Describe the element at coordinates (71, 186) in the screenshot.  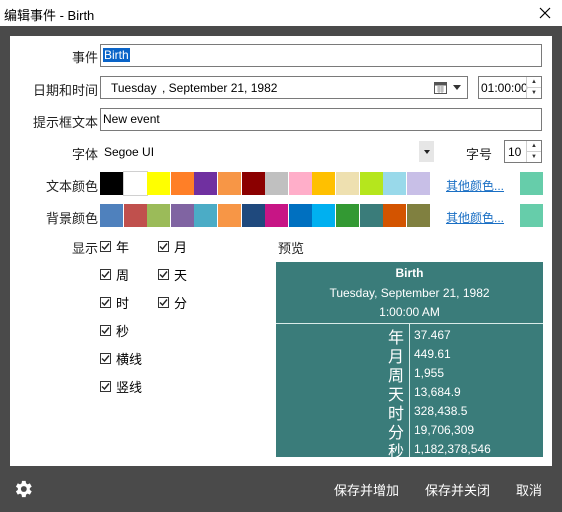
I see `textcolor-label: 文本颜色` at that location.